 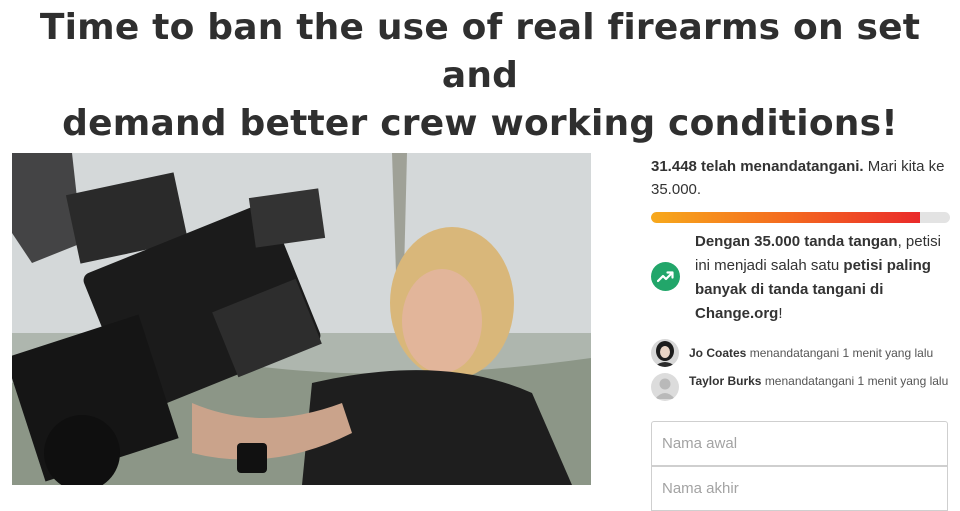 I want to click on milestone-goal: Dengan 35.000 tanda tangan, so click(x=796, y=241).